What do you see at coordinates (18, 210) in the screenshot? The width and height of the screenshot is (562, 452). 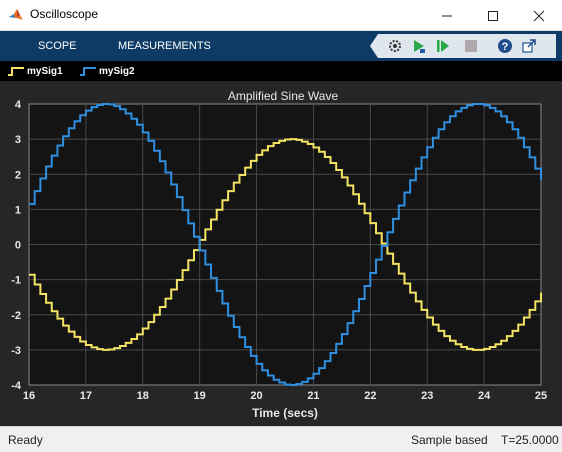 I see `y-tick-label: 1` at bounding box center [18, 210].